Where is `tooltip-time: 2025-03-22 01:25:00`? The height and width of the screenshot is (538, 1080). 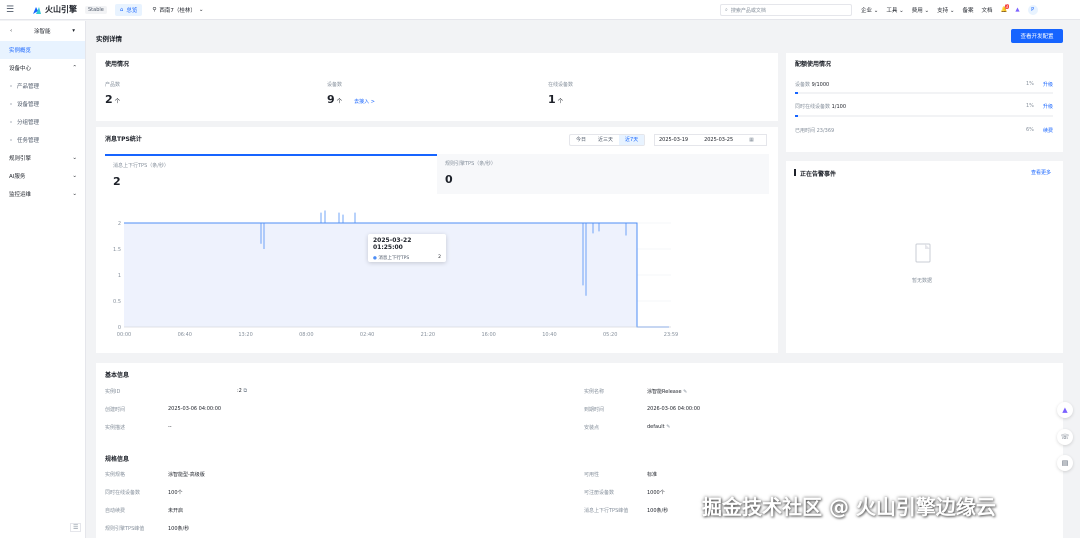
tooltip-time: 2025-03-22 01:25:00 is located at coordinates (392, 244).